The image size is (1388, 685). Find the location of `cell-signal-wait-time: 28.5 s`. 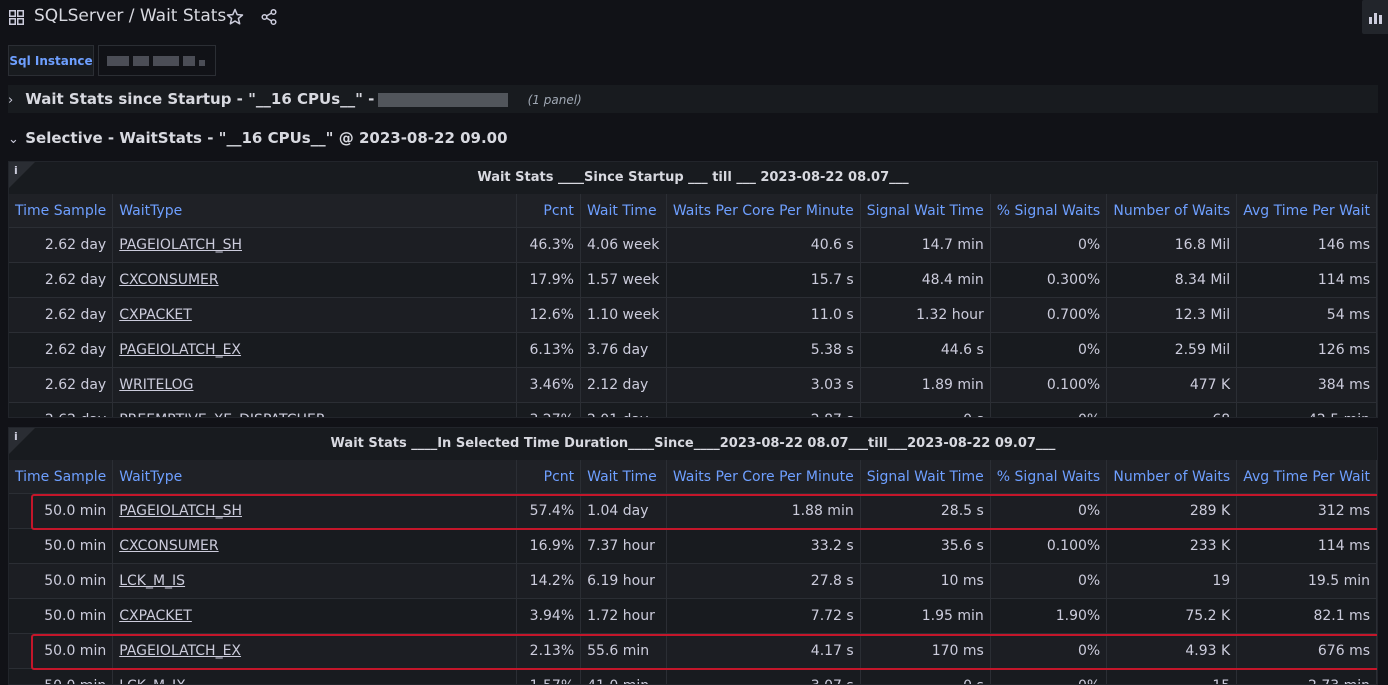

cell-signal-wait-time: 28.5 s is located at coordinates (925, 511).